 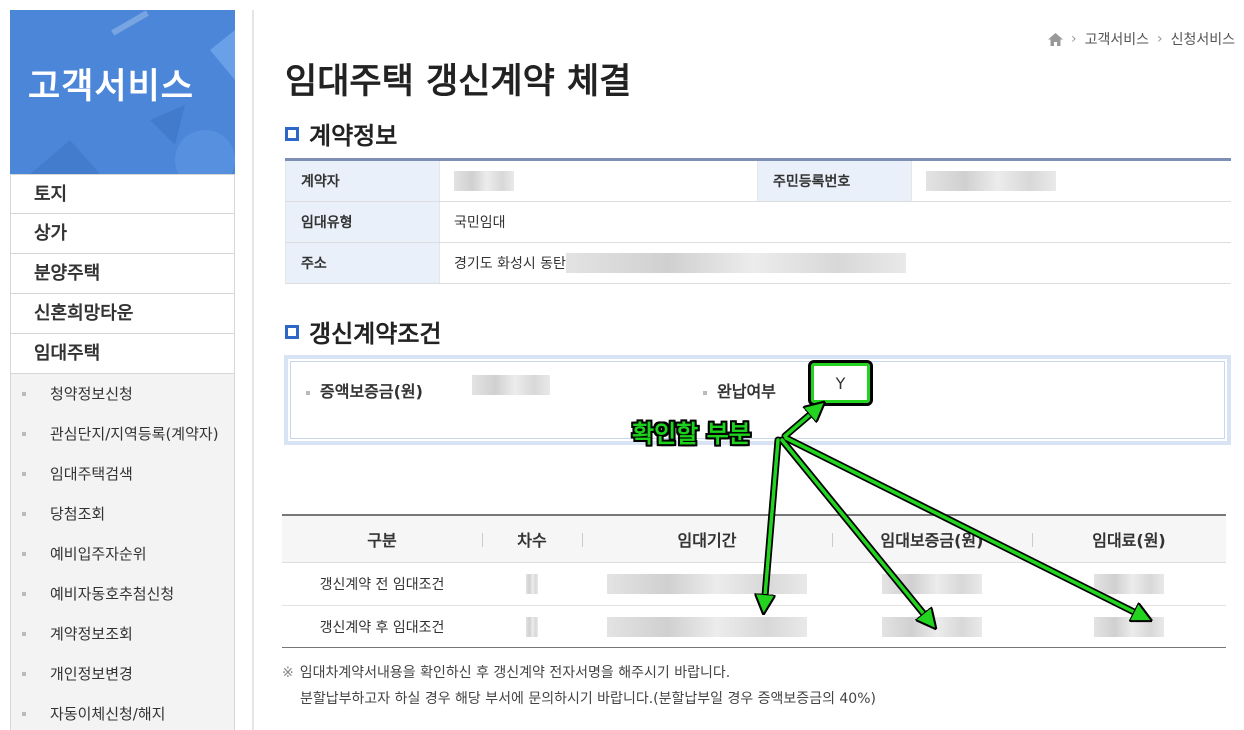 What do you see at coordinates (691, 434) in the screenshot?
I see `annotation-label: 확인할 부분` at bounding box center [691, 434].